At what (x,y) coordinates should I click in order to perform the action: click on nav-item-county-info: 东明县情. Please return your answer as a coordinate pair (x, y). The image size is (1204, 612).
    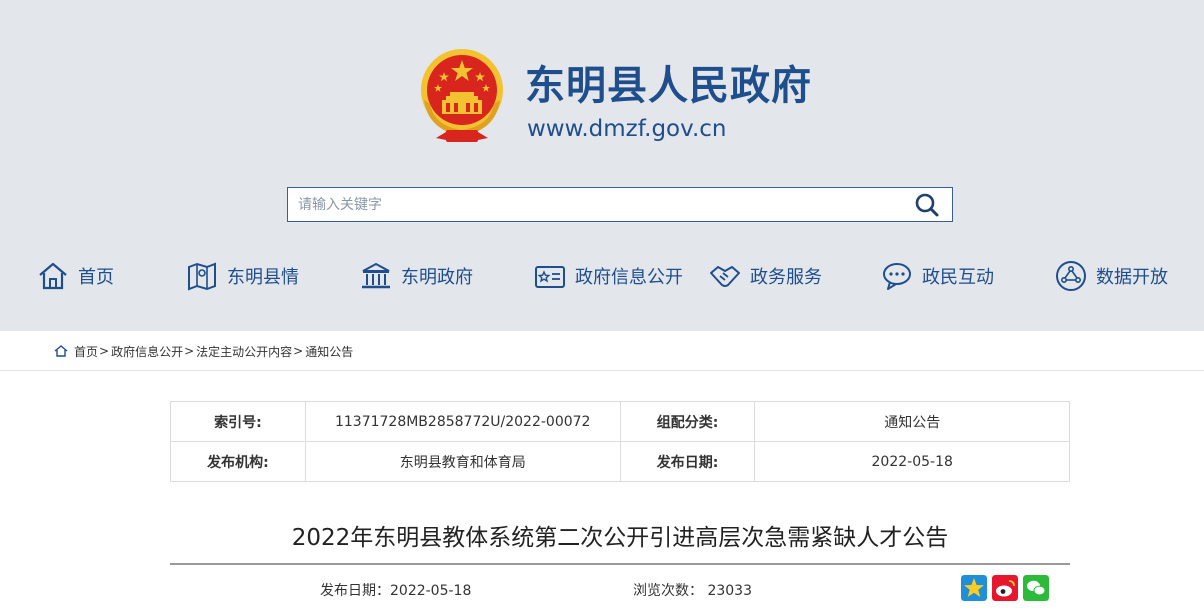
    Looking at the image, I should click on (242, 276).